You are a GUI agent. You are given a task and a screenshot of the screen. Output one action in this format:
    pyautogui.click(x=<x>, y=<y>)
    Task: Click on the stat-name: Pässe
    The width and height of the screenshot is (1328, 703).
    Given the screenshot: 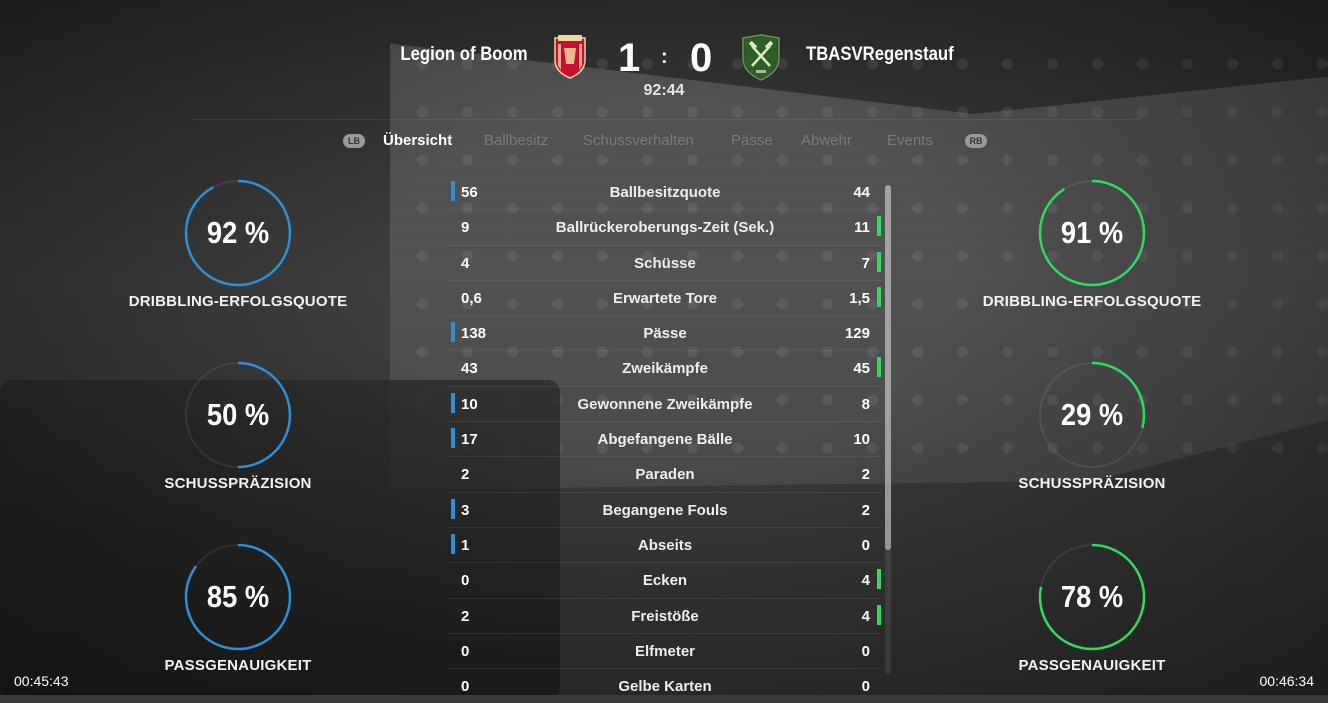 What is the action you would take?
    pyautogui.click(x=665, y=334)
    